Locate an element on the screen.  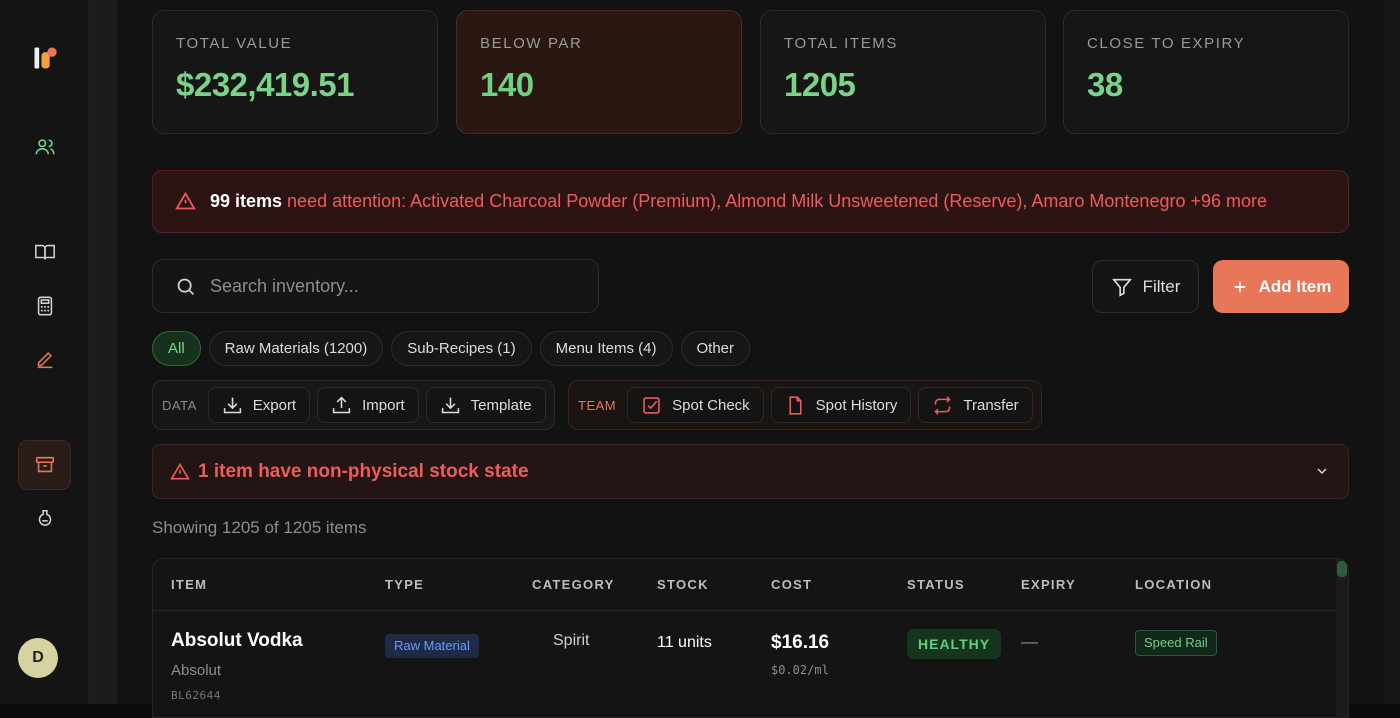
column-header-item: ITEM is located at coordinates (189, 584).